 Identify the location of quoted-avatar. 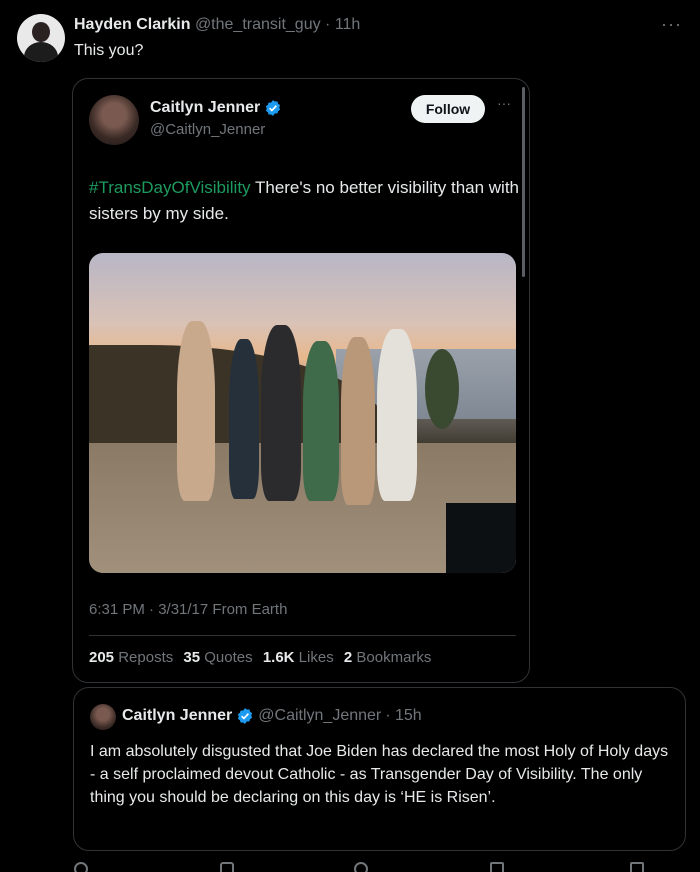
(103, 717).